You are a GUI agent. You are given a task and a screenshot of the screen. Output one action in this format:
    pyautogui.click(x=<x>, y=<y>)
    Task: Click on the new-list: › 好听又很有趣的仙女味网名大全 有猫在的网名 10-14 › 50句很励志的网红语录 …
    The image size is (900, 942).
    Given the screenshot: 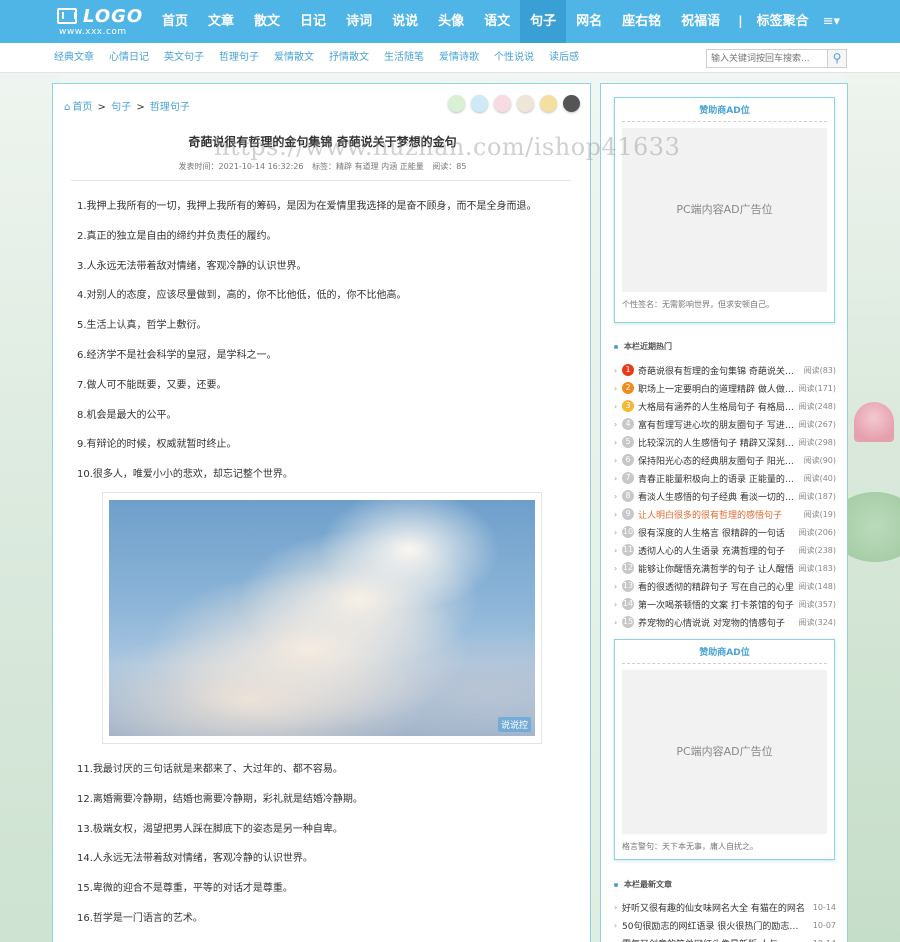 What is the action you would take?
    pyautogui.click(x=725, y=920)
    